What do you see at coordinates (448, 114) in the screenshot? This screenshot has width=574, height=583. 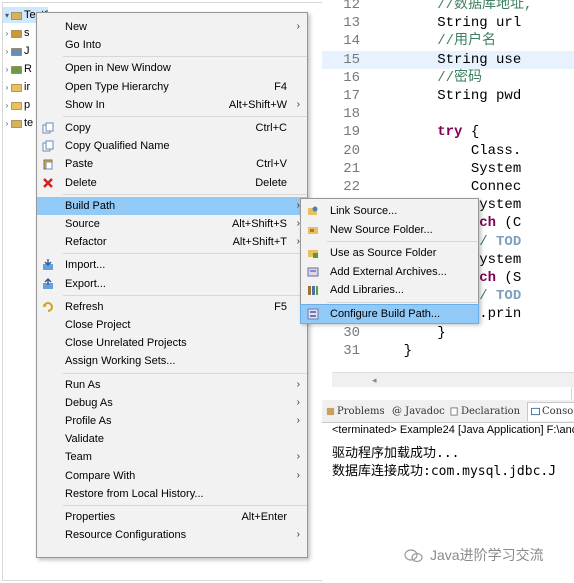 I see `code-line: 18` at bounding box center [448, 114].